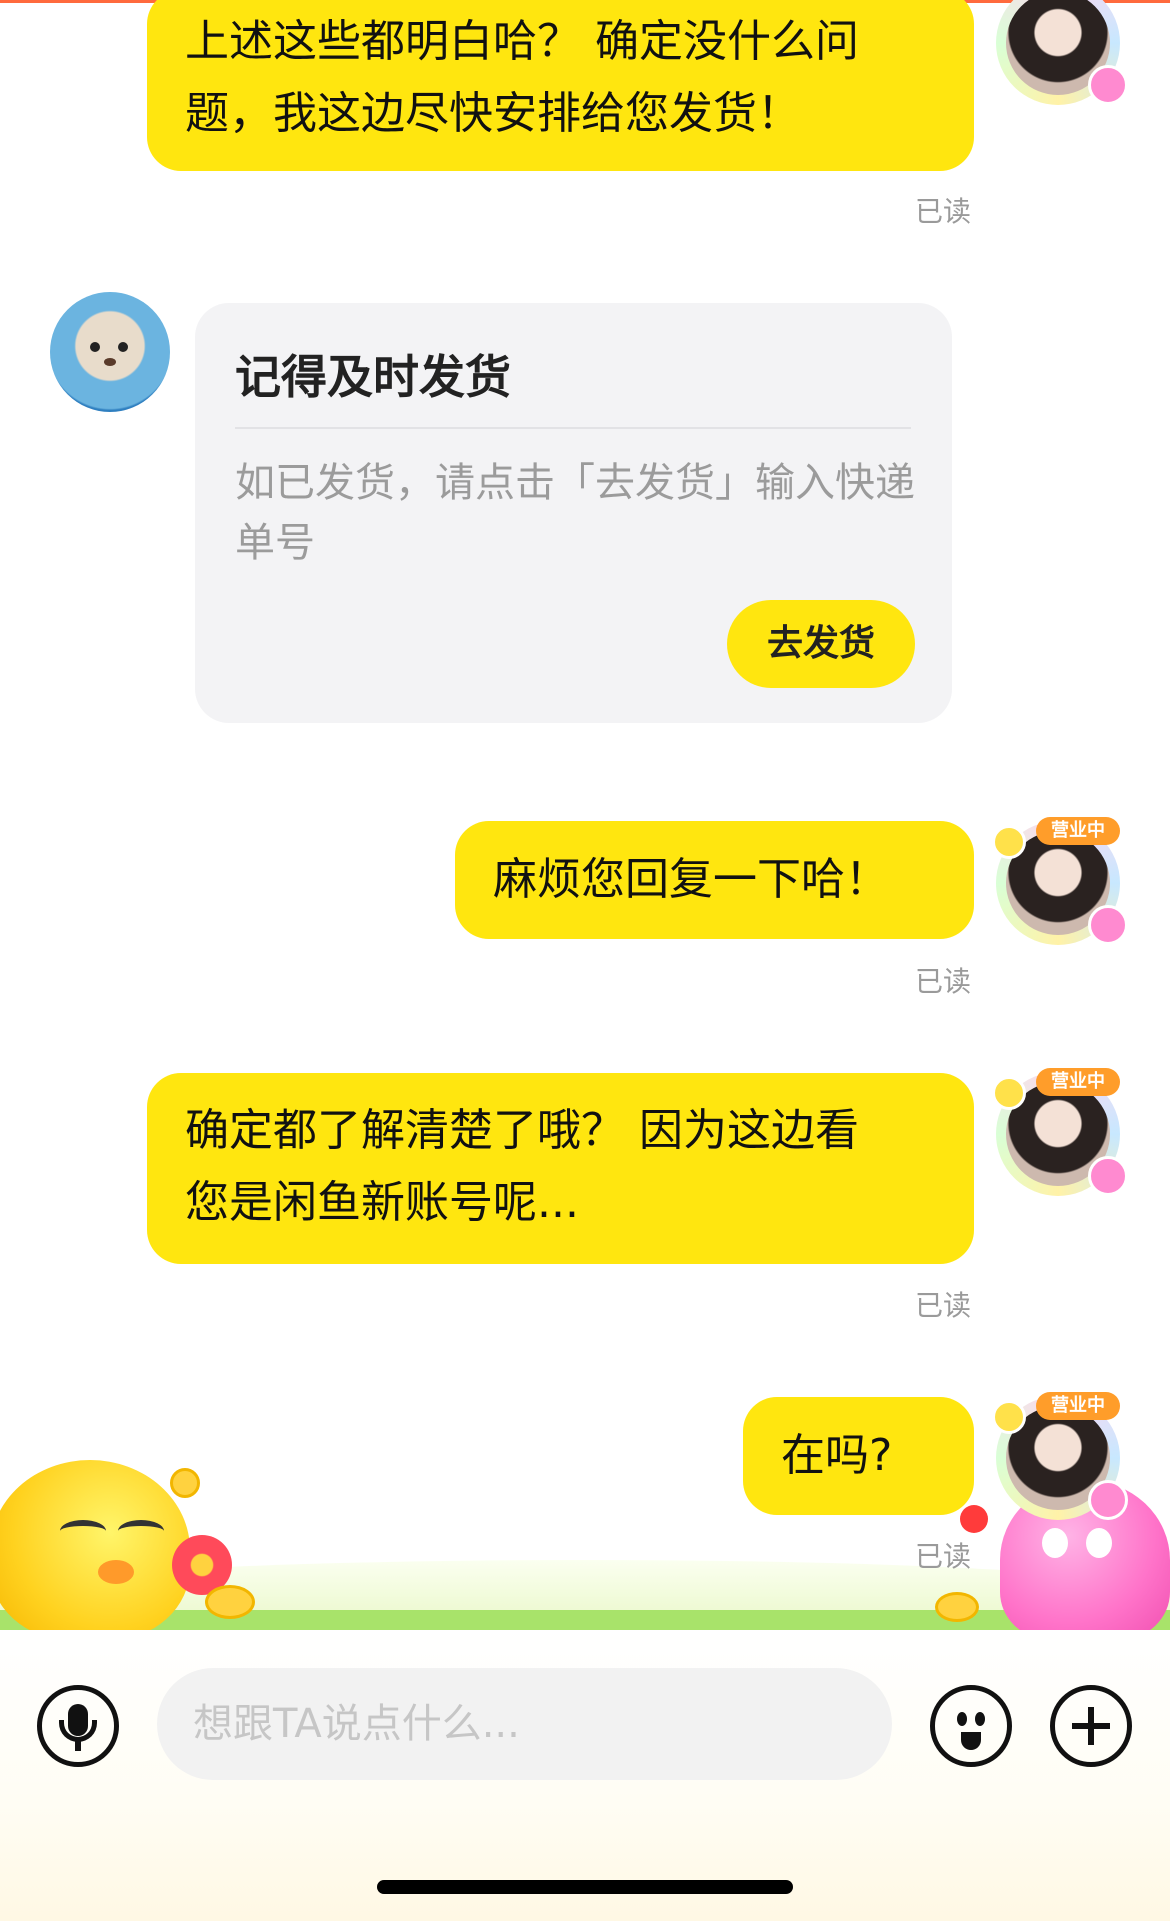  What do you see at coordinates (524, 1724) in the screenshot?
I see `message-input` at bounding box center [524, 1724].